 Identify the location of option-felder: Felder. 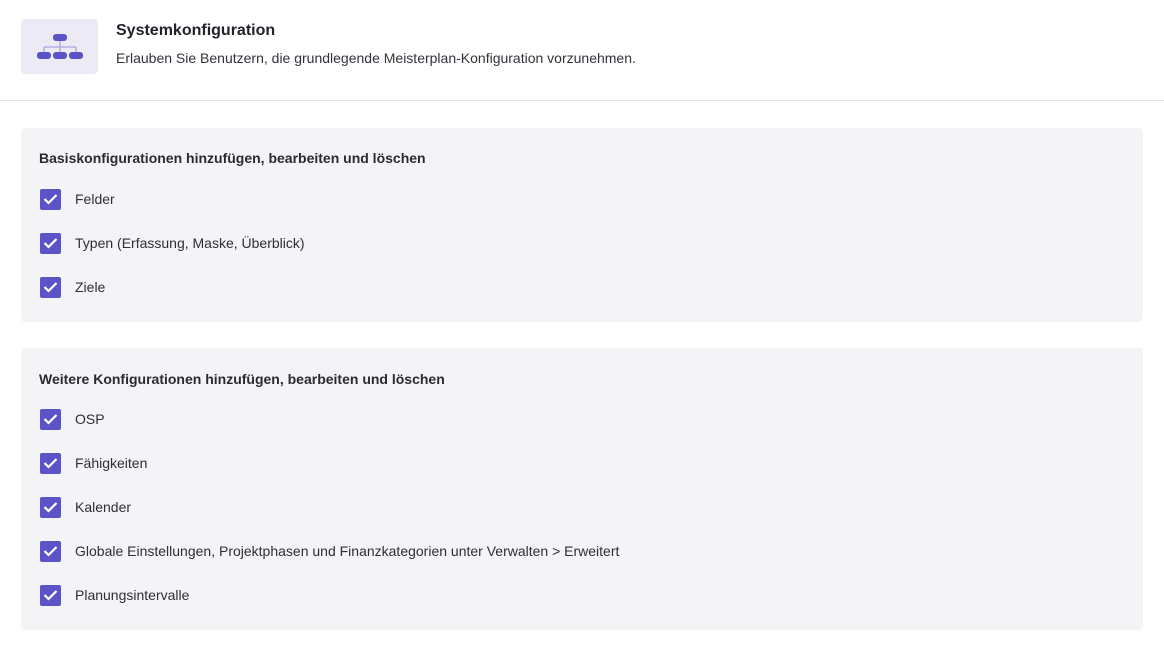
(77, 199).